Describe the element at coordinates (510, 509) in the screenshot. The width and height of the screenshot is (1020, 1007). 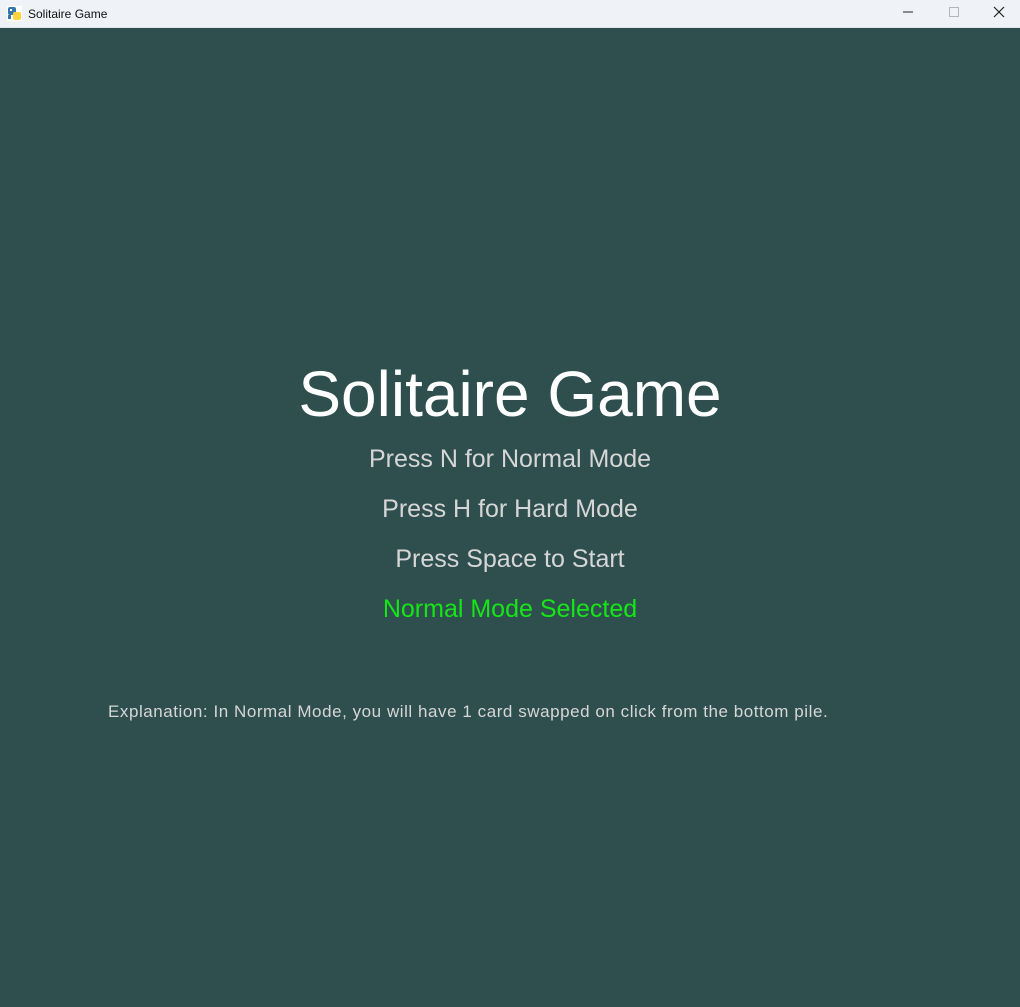
I see `hard-mode-instruction: Press H for Hard Mode` at that location.